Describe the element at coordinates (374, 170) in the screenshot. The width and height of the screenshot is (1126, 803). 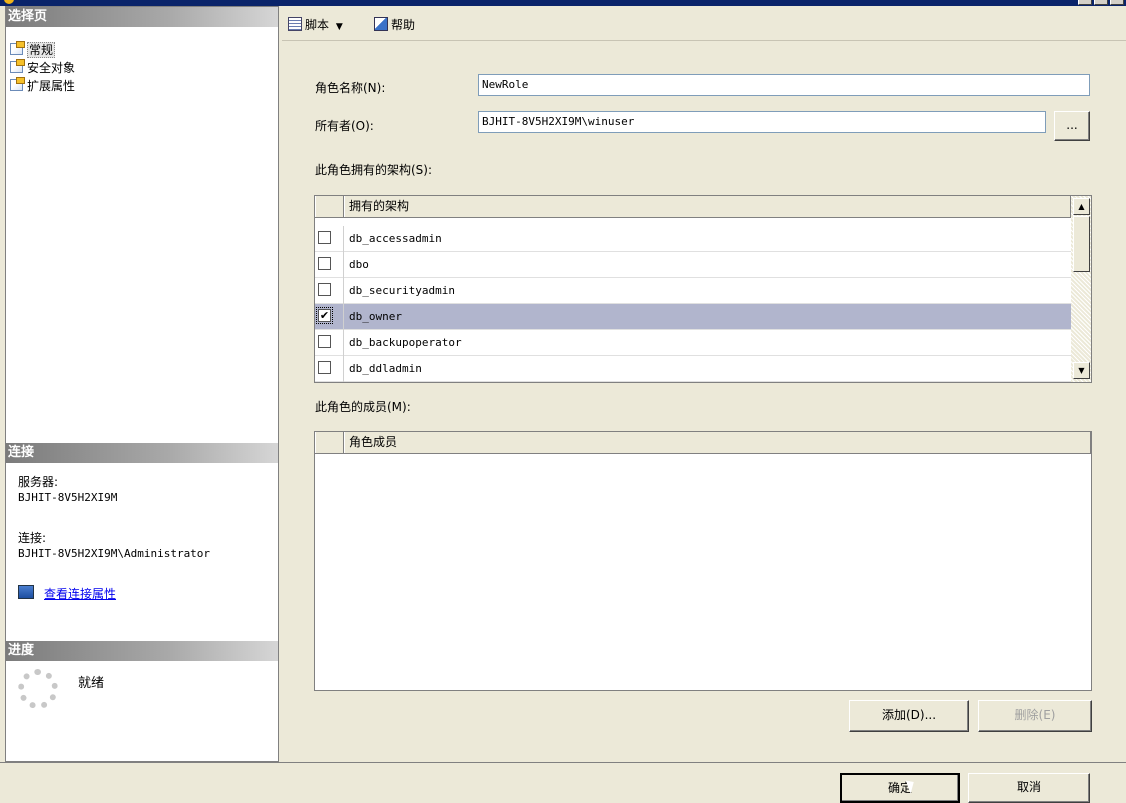
I see `owned-schemas-label: 此角色拥有的架构(S):` at that location.